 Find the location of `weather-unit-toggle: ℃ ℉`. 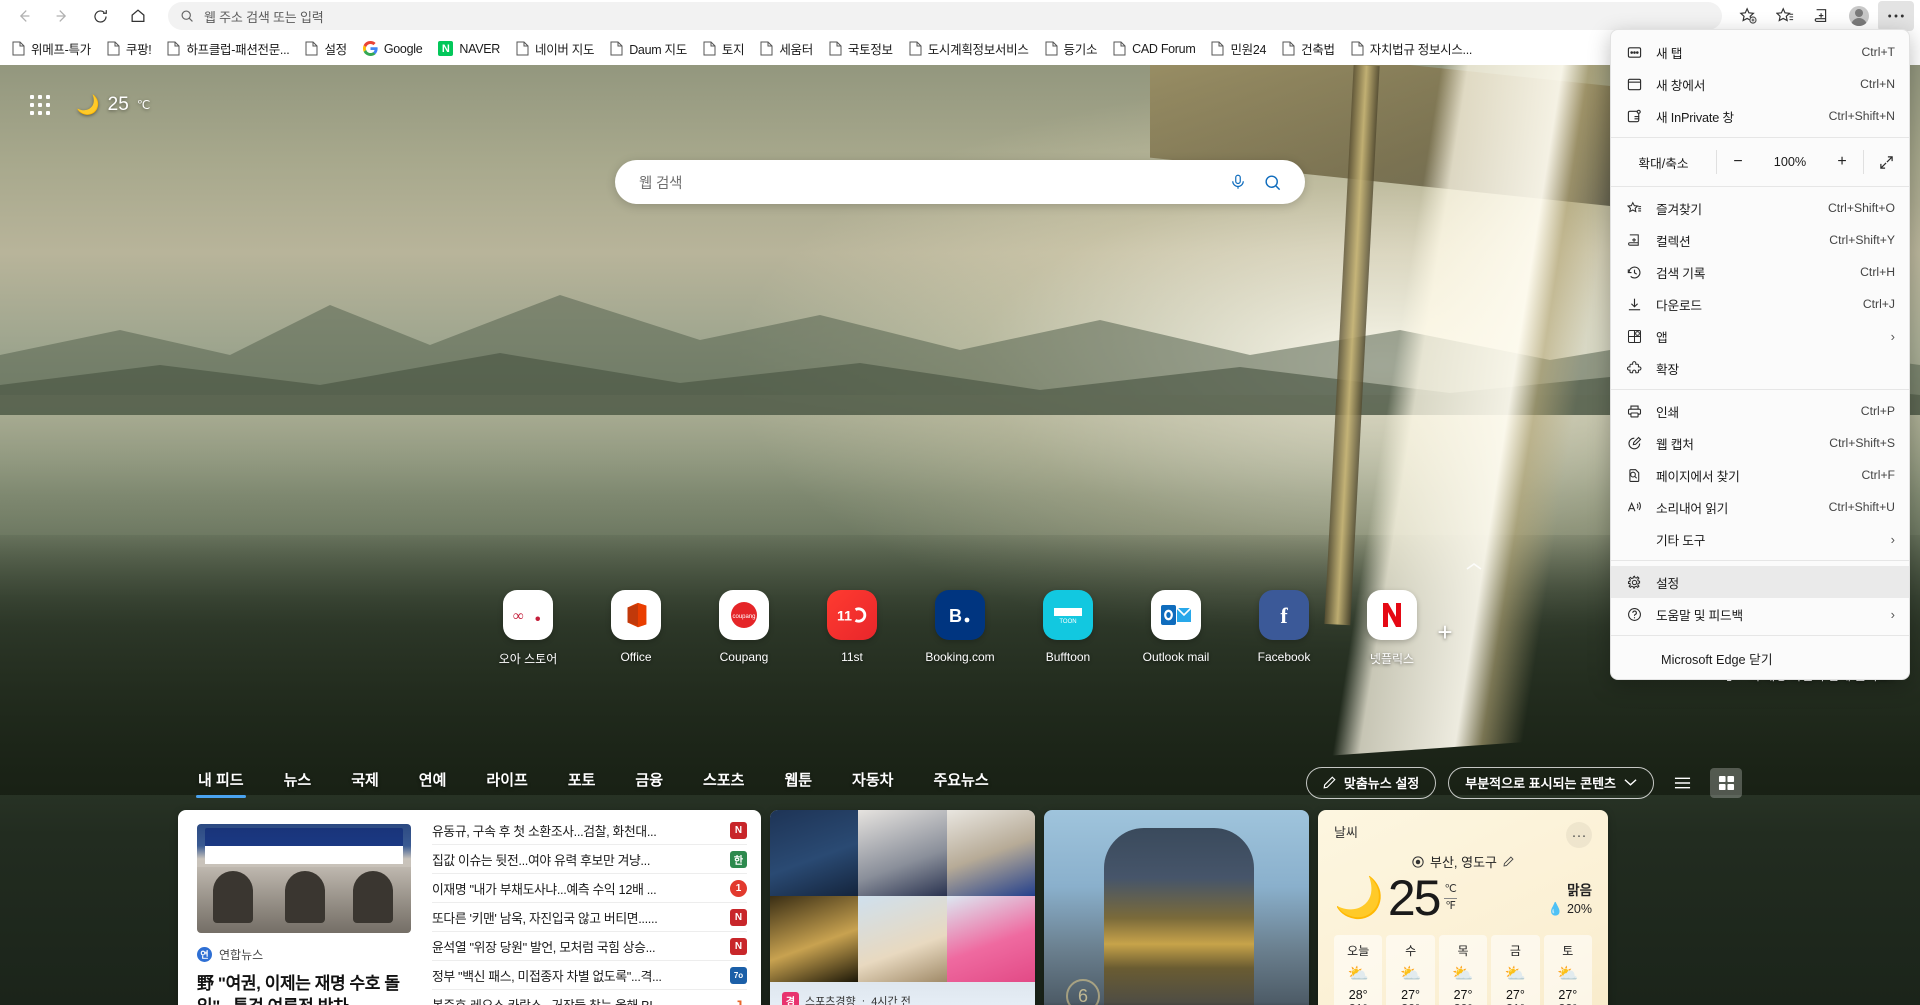

weather-unit-toggle: ℃ ℉ is located at coordinates (1450, 898).